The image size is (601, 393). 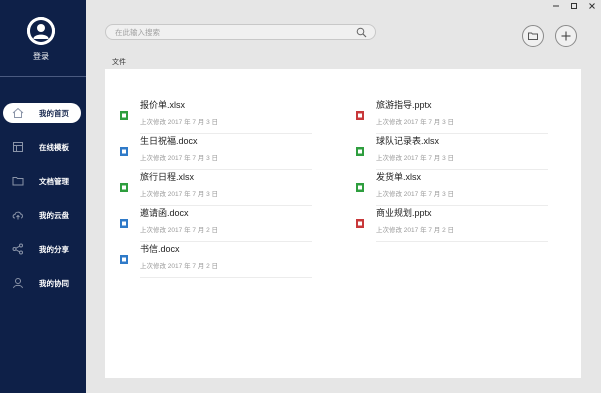 I want to click on search-icon, so click(x=361, y=32).